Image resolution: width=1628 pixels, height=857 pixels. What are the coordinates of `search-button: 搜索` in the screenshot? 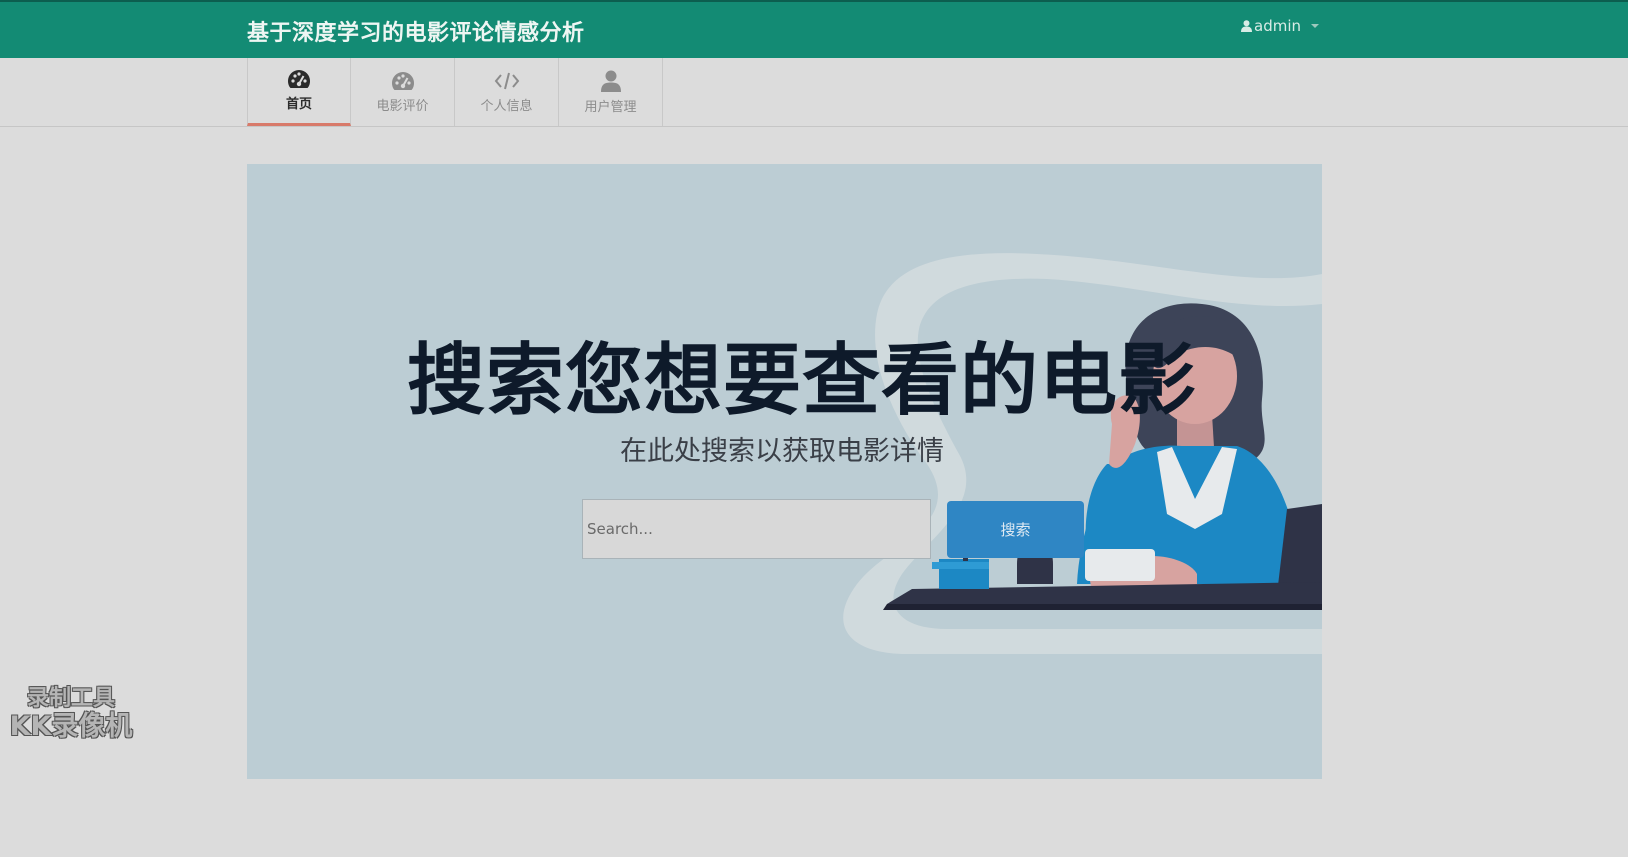 It's located at (1015, 529).